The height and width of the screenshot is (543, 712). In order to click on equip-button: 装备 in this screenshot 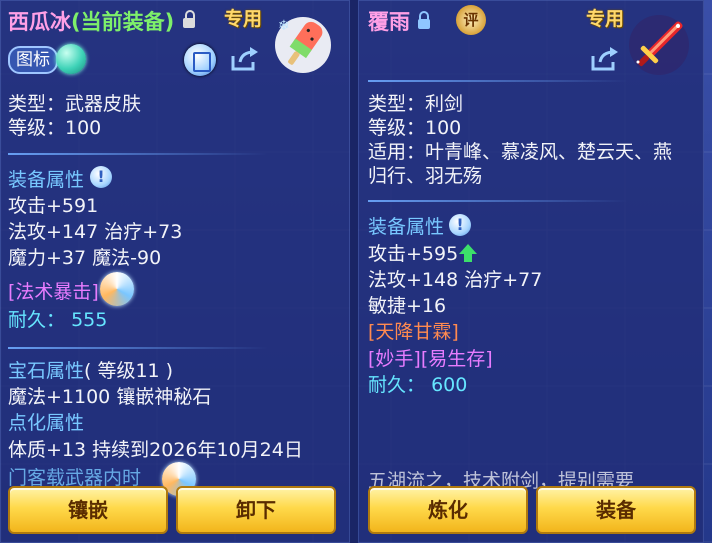, I will do `click(616, 510)`.